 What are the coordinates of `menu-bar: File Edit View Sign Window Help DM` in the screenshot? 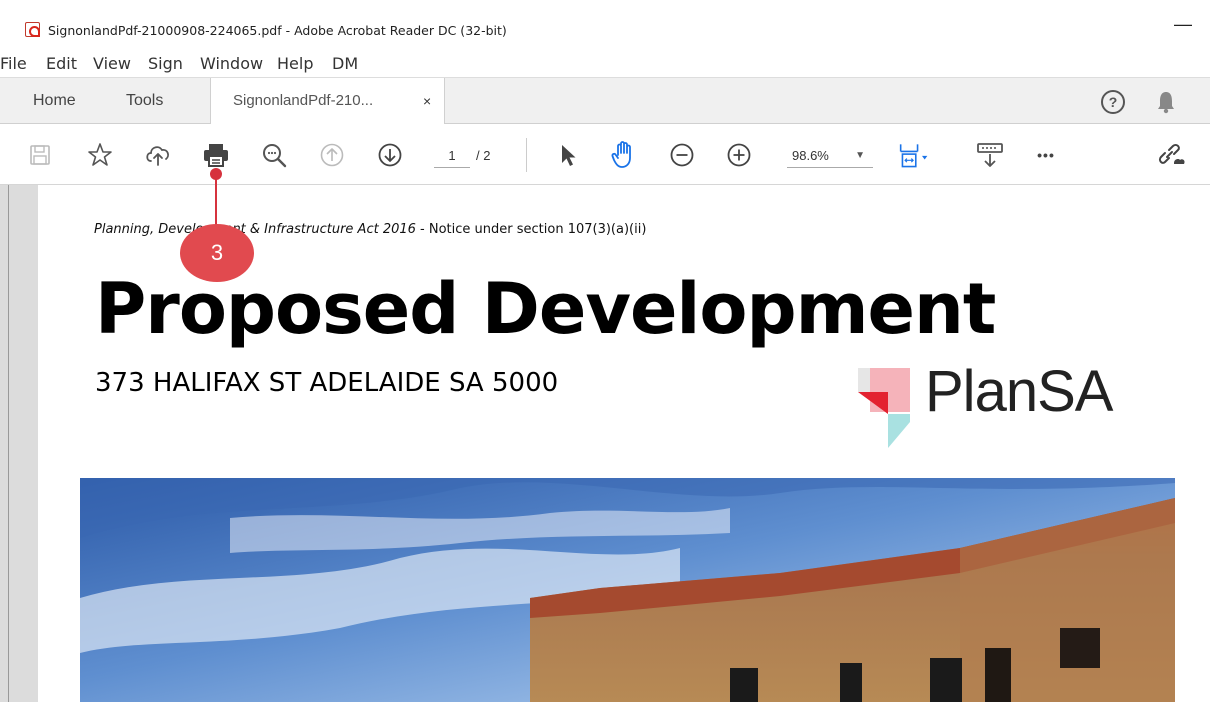 It's located at (605, 63).